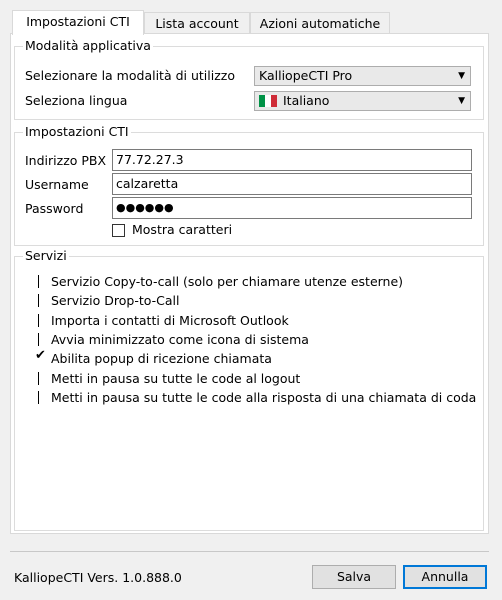 This screenshot has height=600, width=502. Describe the element at coordinates (182, 229) in the screenshot. I see `show-chars-label: Mostra caratteri` at that location.